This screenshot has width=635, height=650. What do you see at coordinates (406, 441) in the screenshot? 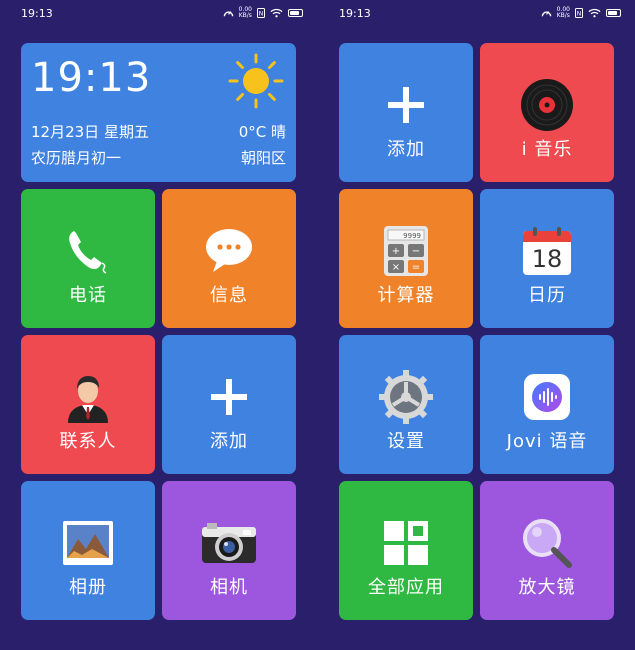
I see `app-label: 设置` at bounding box center [406, 441].